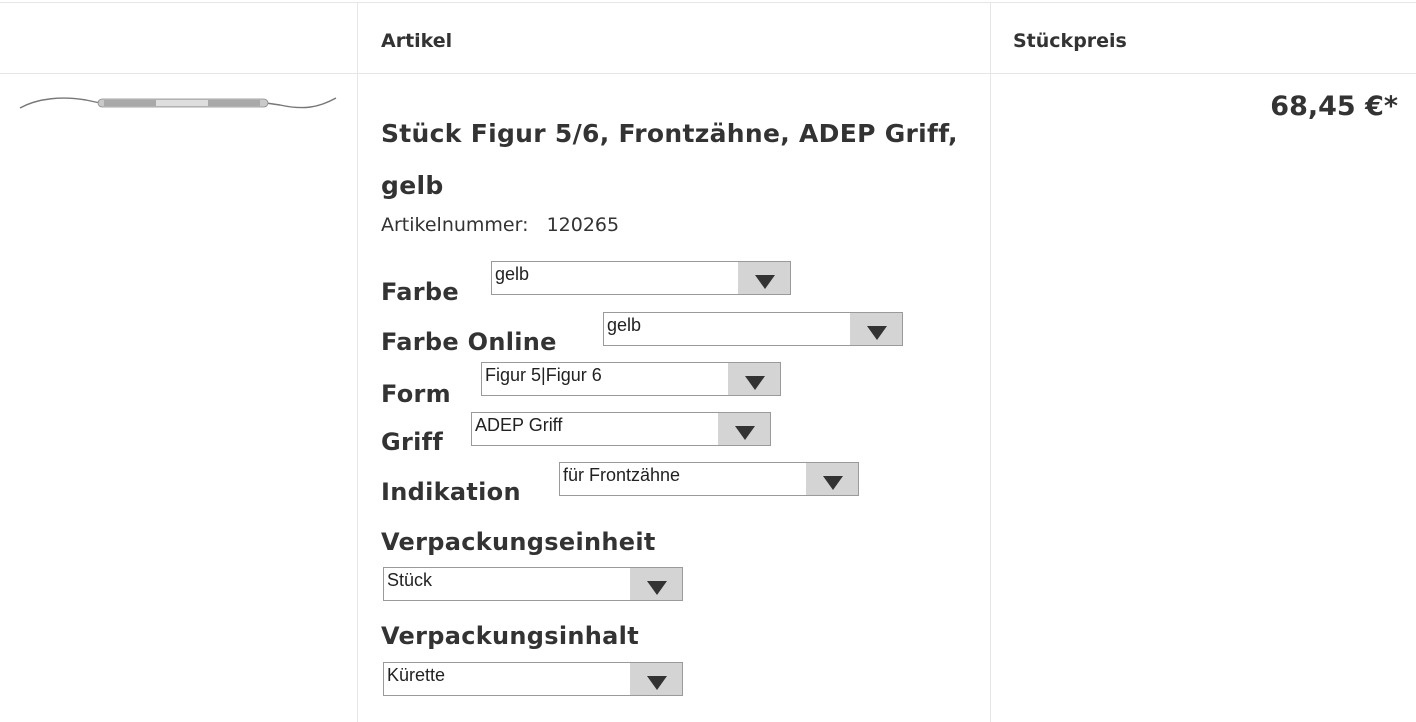  I want to click on select-farbe-value: gelb, so click(512, 274).